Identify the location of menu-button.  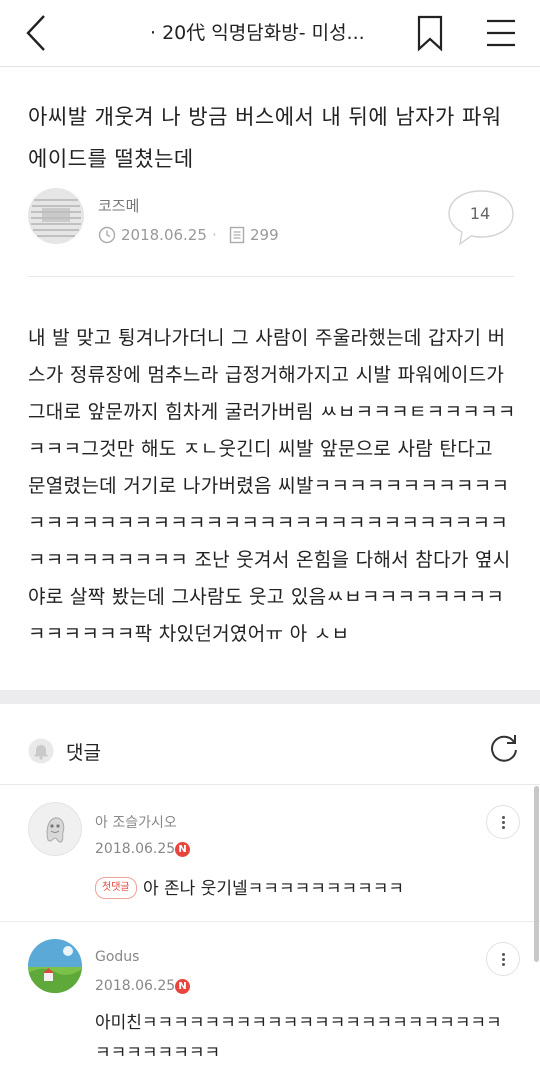
(501, 33).